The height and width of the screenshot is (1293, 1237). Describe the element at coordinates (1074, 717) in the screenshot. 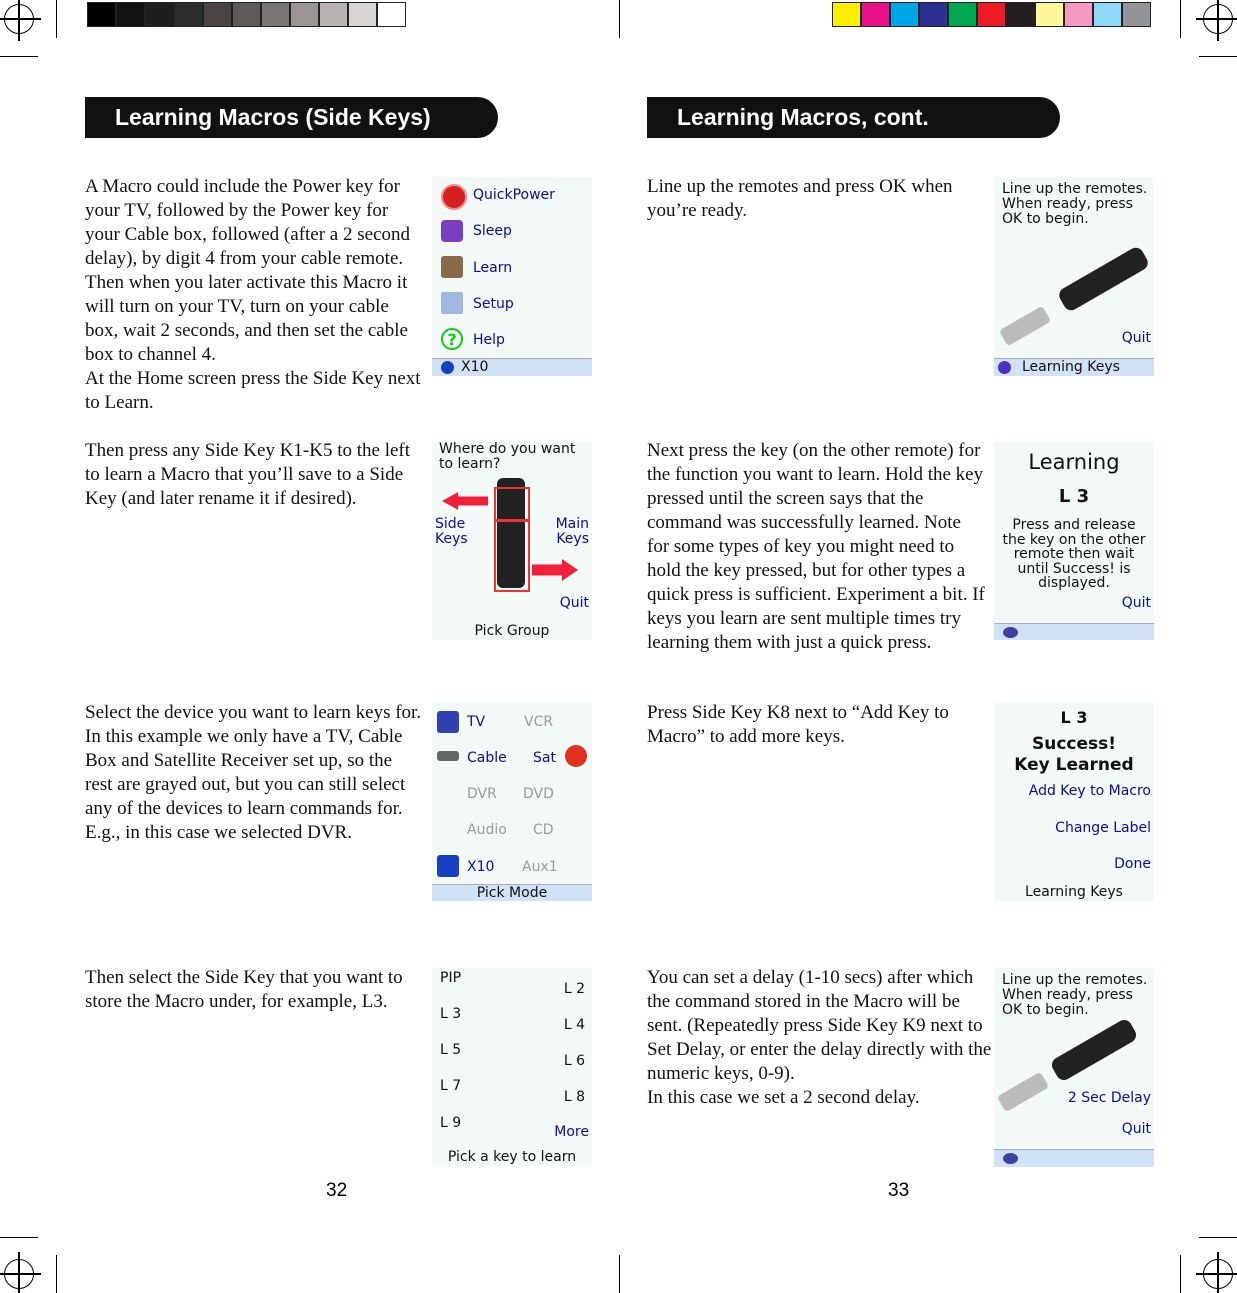

I see `key-label: L 3` at that location.